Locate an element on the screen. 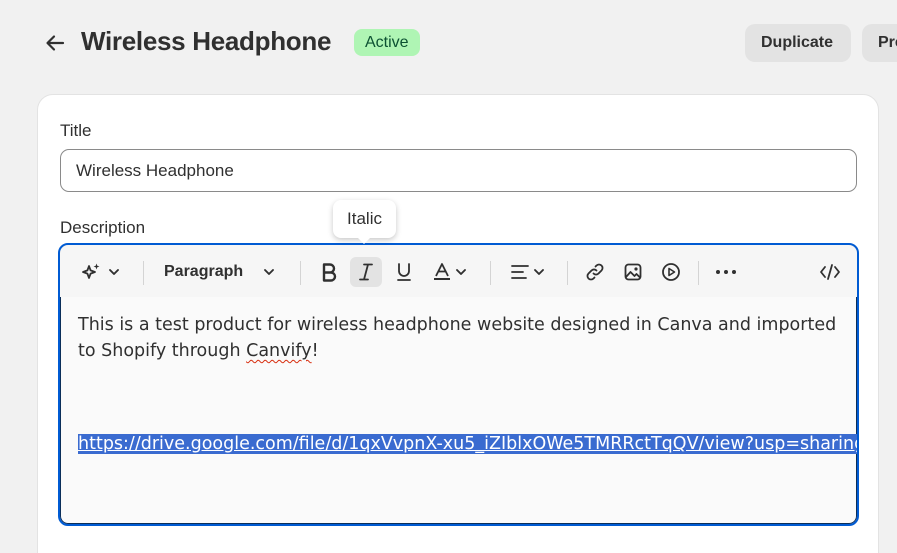  insert-link-button is located at coordinates (595, 272).